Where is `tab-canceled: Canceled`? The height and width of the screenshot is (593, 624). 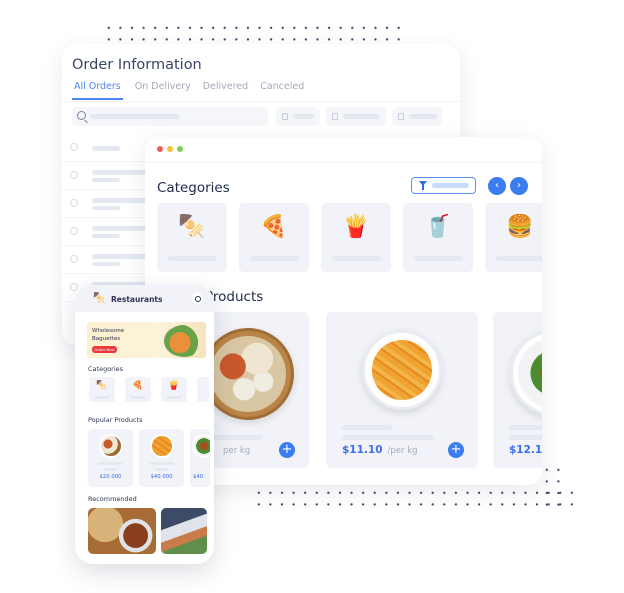
tab-canceled: Canceled is located at coordinates (282, 90).